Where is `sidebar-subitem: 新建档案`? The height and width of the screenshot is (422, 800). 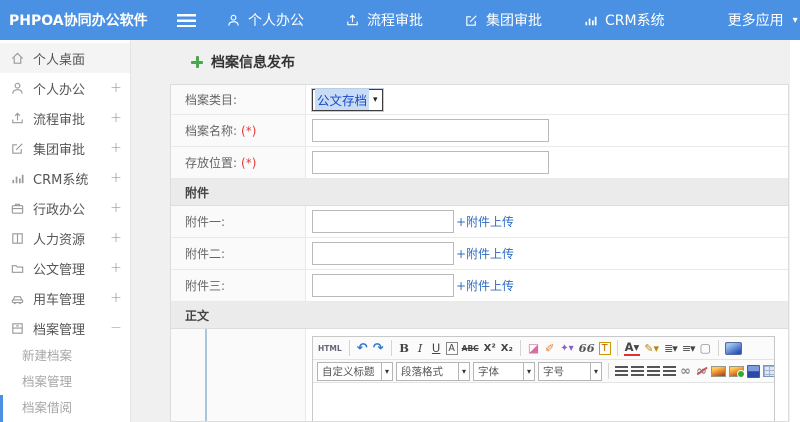 sidebar-subitem: 新建档案 is located at coordinates (65, 356).